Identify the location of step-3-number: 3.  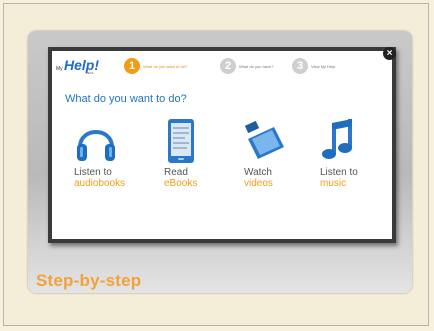
(300, 66).